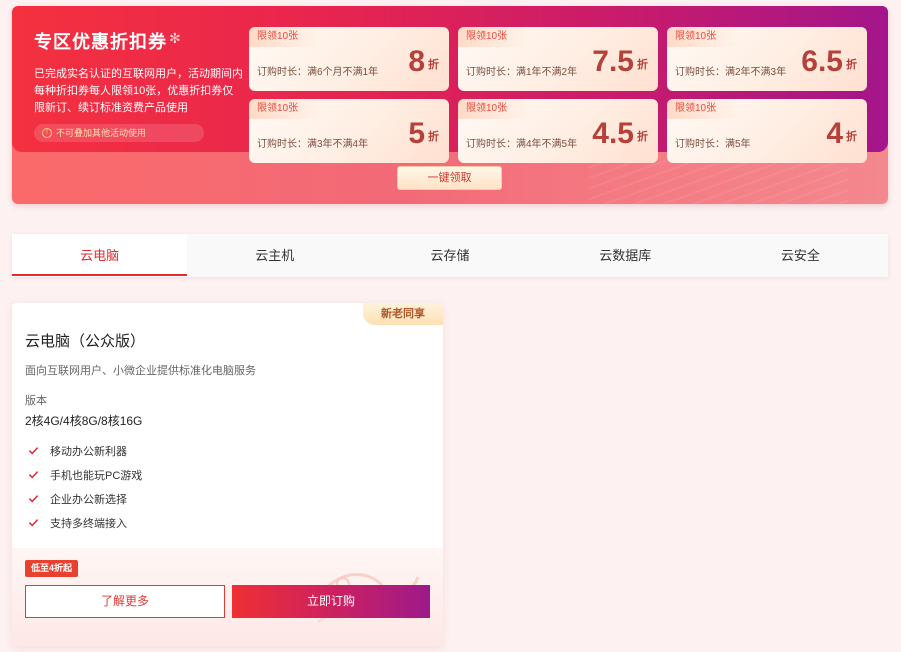 The height and width of the screenshot is (652, 901). I want to click on coupon-discount: 6.5 折, so click(829, 62).